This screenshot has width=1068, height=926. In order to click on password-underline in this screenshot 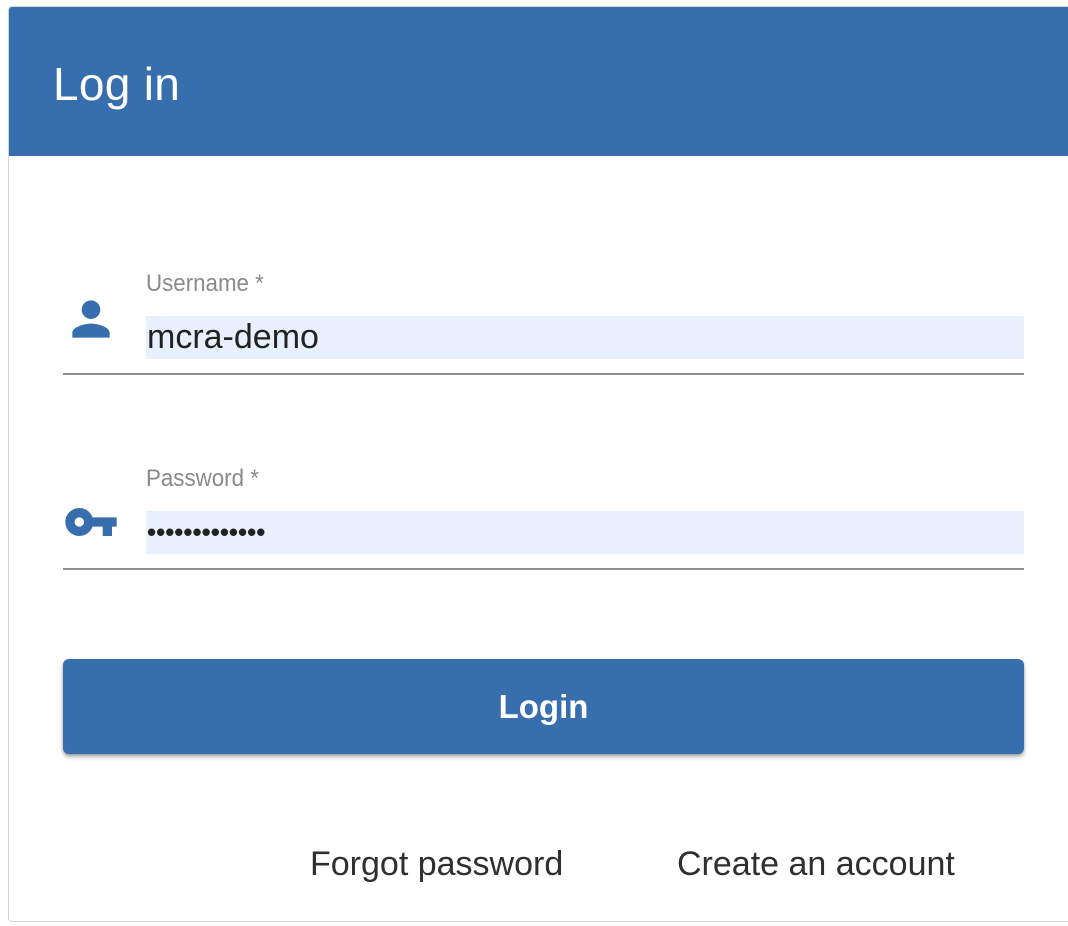, I will do `click(543, 569)`.